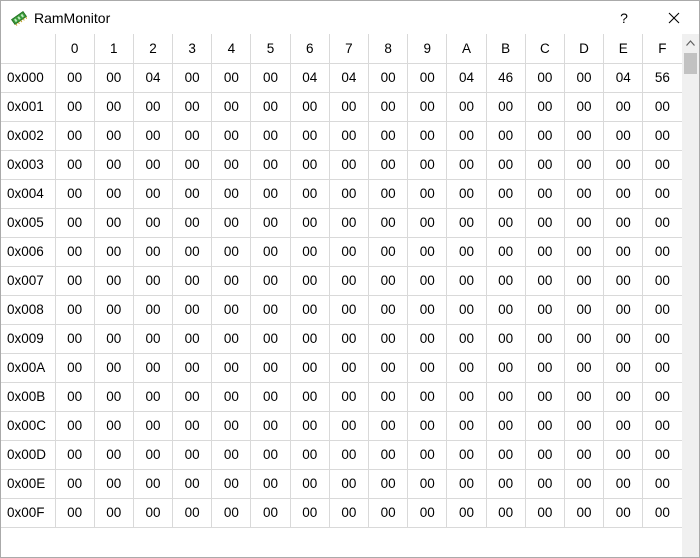  What do you see at coordinates (690, 42) in the screenshot?
I see `chevron-up-icon` at bounding box center [690, 42].